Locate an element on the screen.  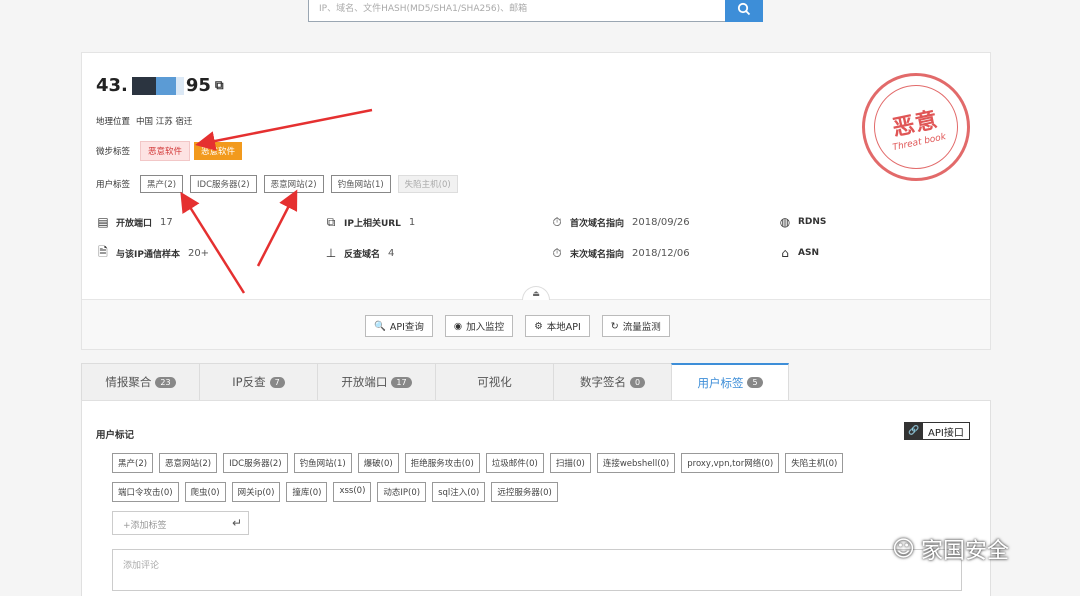
micro-label: 微步标签 is located at coordinates (113, 152).